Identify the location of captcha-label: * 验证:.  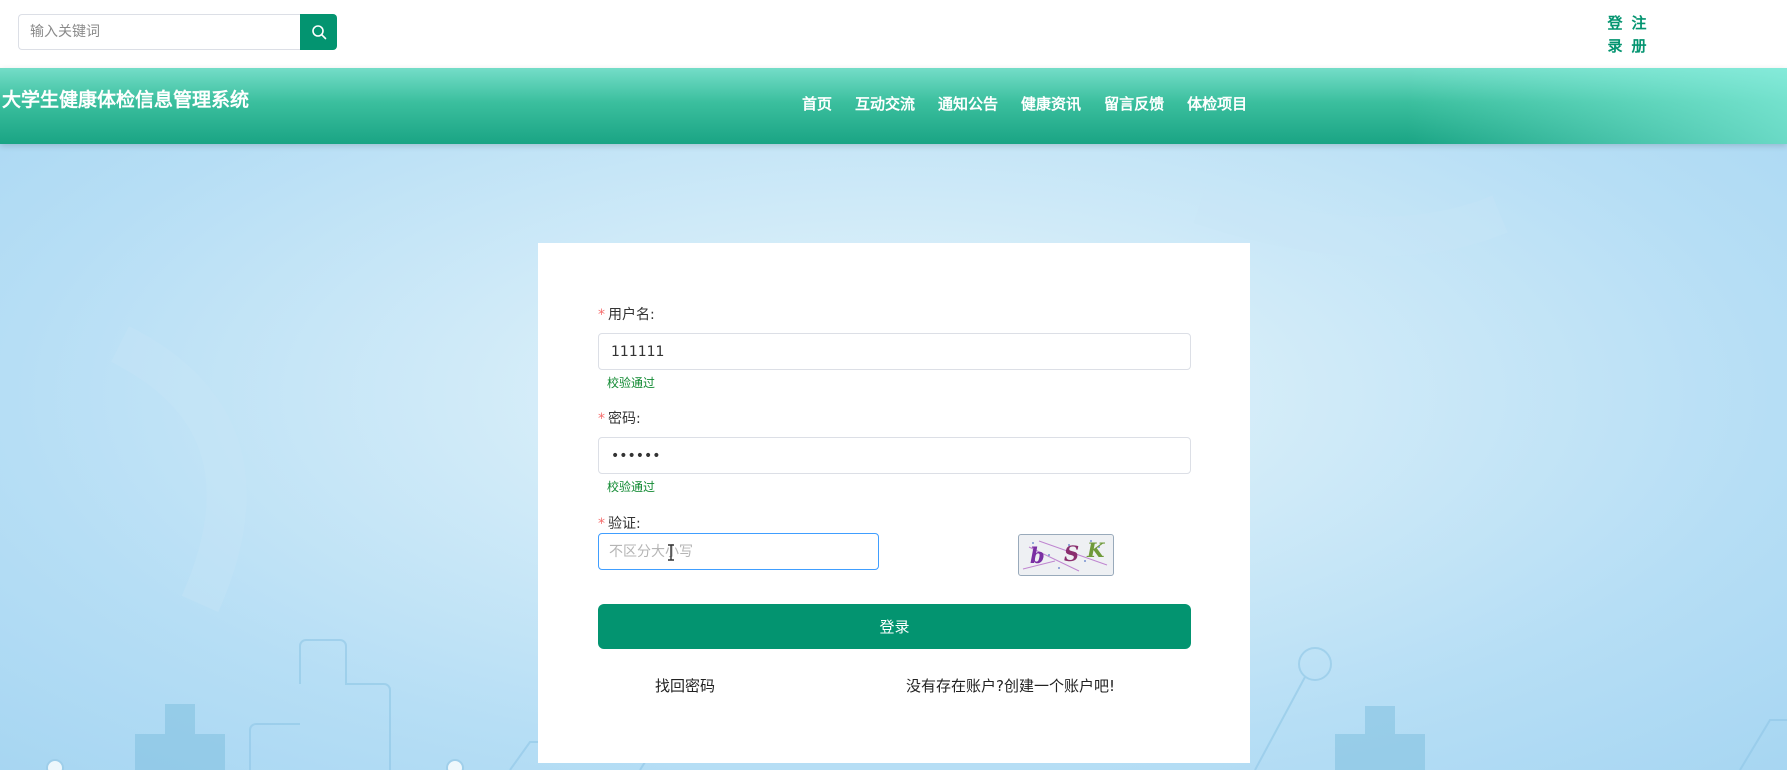
(619, 523).